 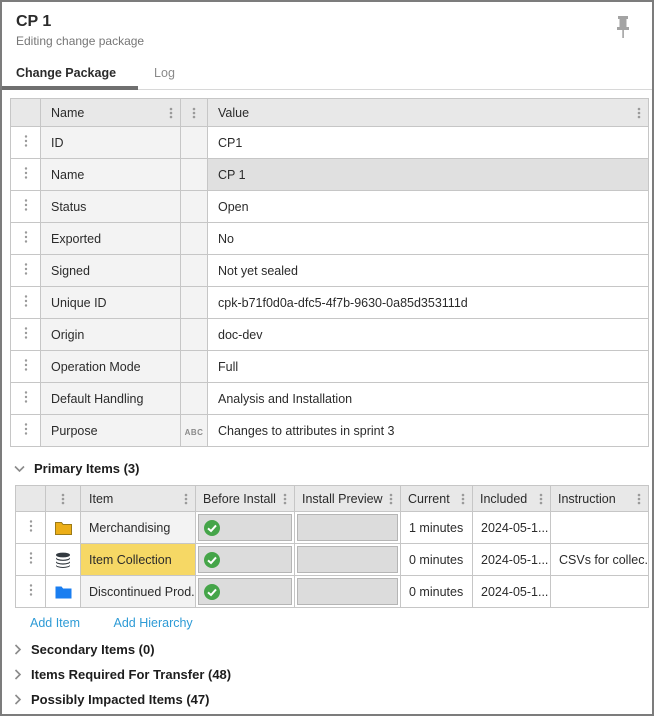 I want to click on item-name-highlighted: Item Collection, so click(x=138, y=559).